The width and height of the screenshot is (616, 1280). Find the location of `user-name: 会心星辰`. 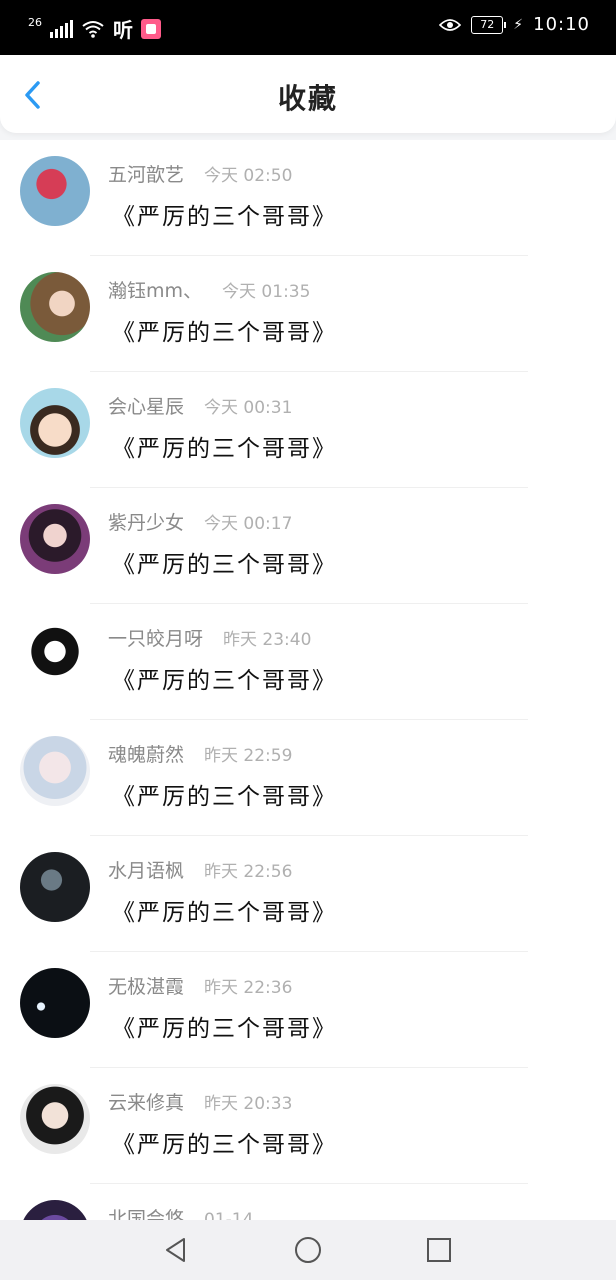

user-name: 会心星辰 is located at coordinates (146, 407).